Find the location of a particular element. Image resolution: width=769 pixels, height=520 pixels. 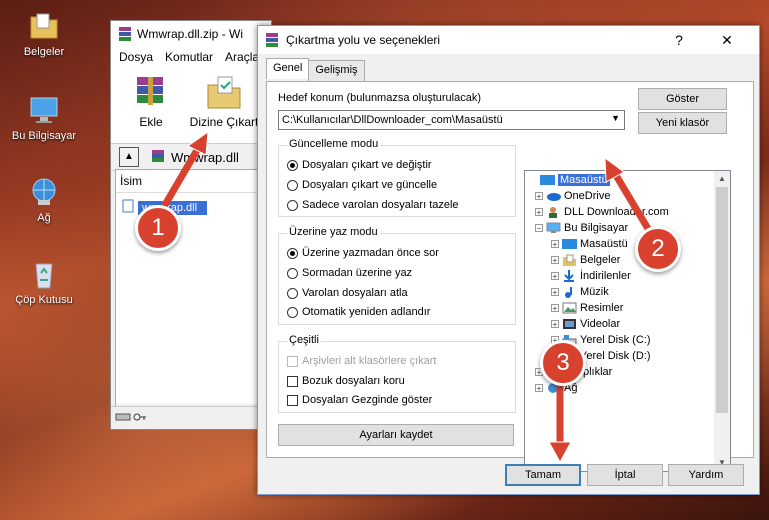

update-option-update: Dosyaları çıkart ve güncelle is located at coordinates (362, 185).